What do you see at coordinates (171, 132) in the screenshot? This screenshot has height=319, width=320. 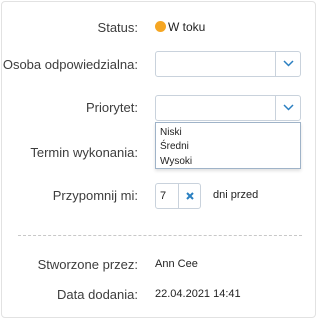 I see `priority-option-low: Niski` at bounding box center [171, 132].